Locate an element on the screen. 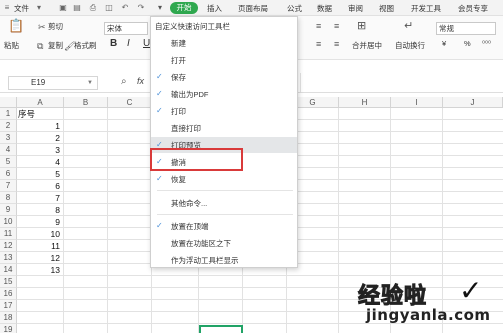 This screenshot has height=333, width=503. align-center-icon: ≡ is located at coordinates (336, 44).